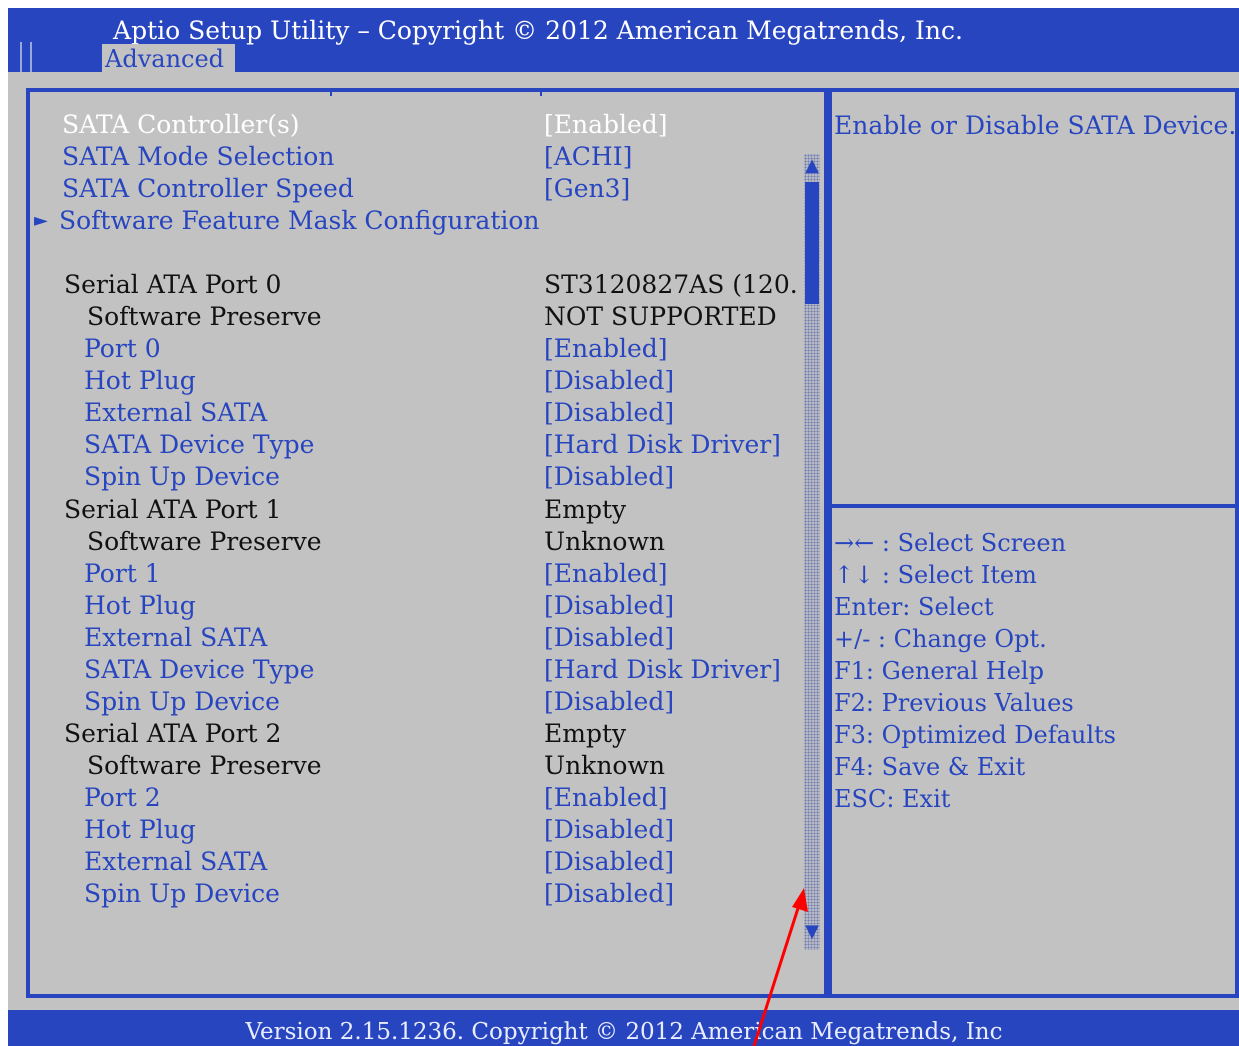 This screenshot has width=1239, height=1046. What do you see at coordinates (950, 543) in the screenshot?
I see `key-hint: →← : Select Screen` at bounding box center [950, 543].